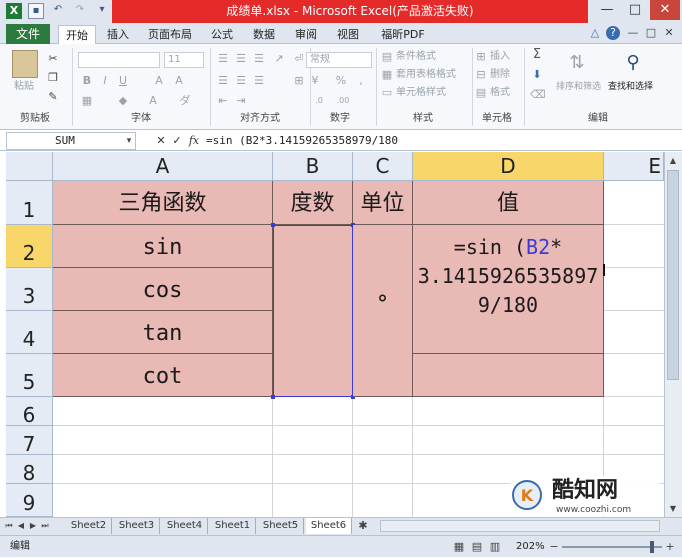 Image resolution: width=682 pixels, height=558 pixels. Describe the element at coordinates (508, 203) in the screenshot. I see `cell-d1: 值` at that location.